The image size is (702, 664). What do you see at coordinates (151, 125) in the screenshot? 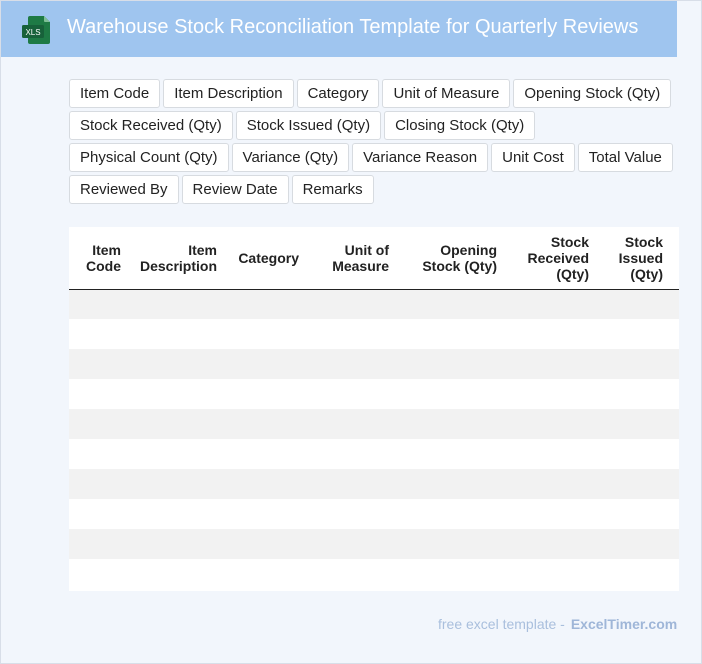
I see `column-chip: Stock Received (Qty)` at bounding box center [151, 125].